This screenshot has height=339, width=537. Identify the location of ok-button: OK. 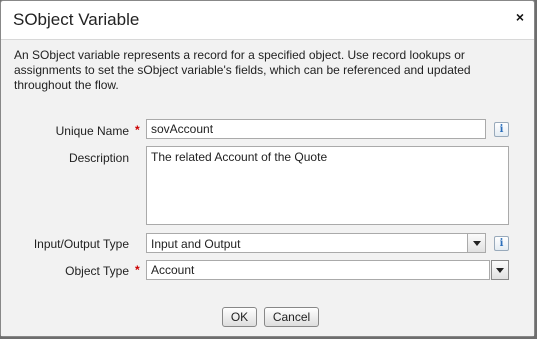
(239, 317).